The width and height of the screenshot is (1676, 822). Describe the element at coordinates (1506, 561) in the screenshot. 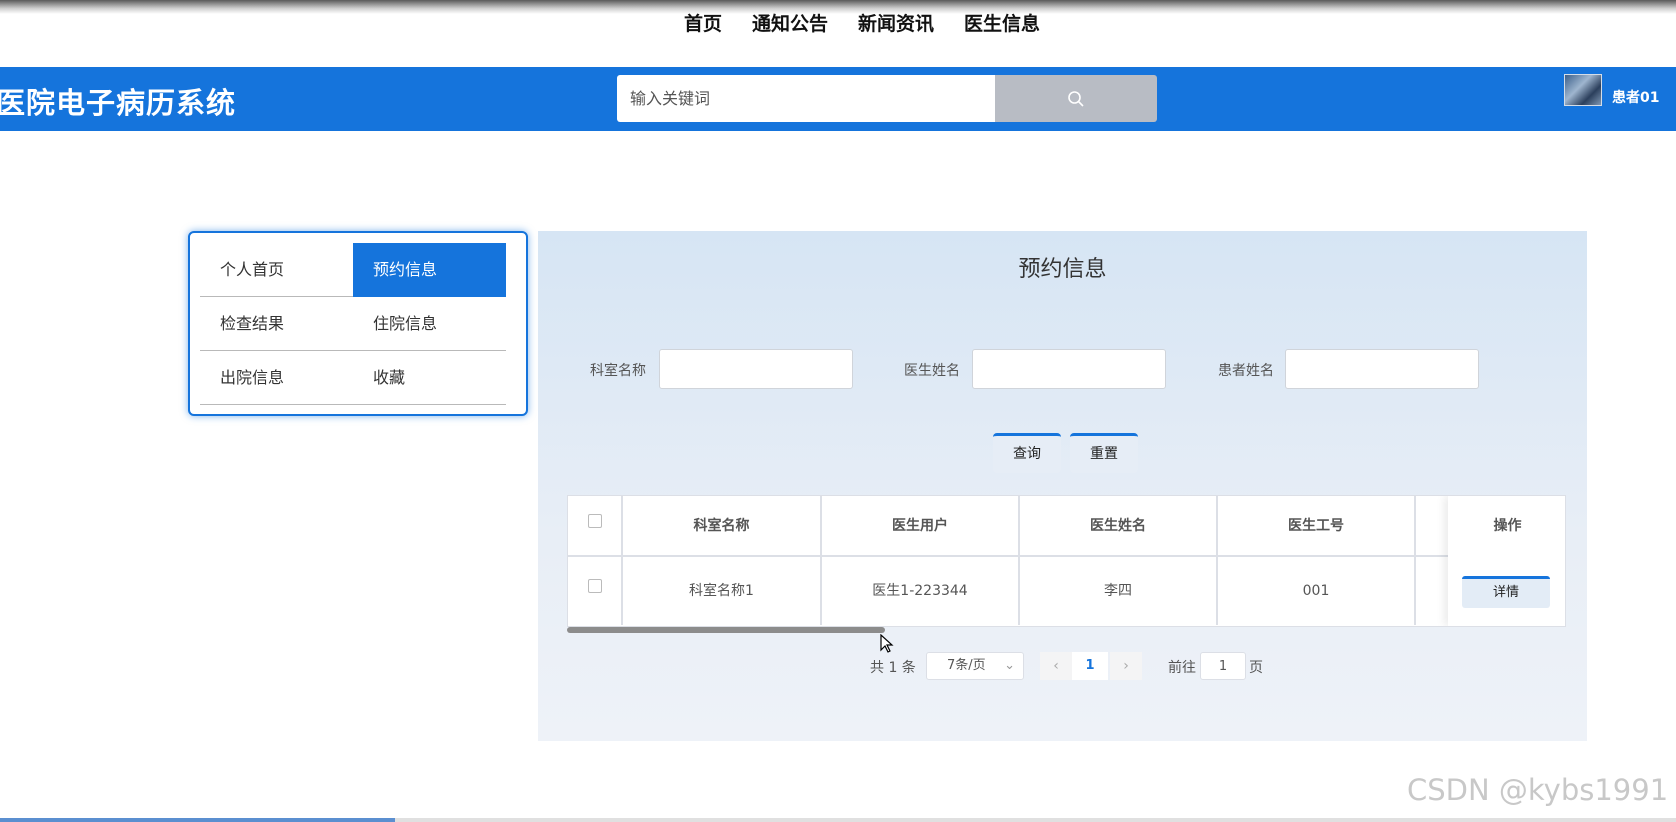

I see `fixed-action-column: 操作 详情` at that location.